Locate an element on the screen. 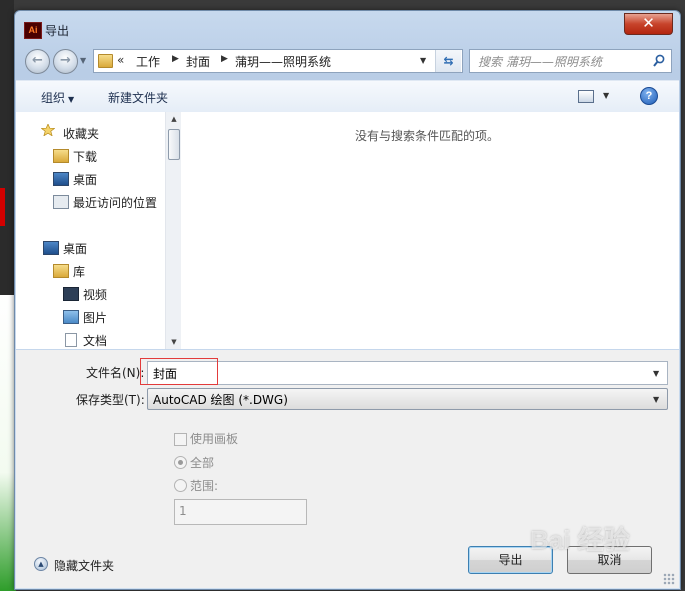 This screenshot has width=685, height=591. library-icon is located at coordinates (61, 271).